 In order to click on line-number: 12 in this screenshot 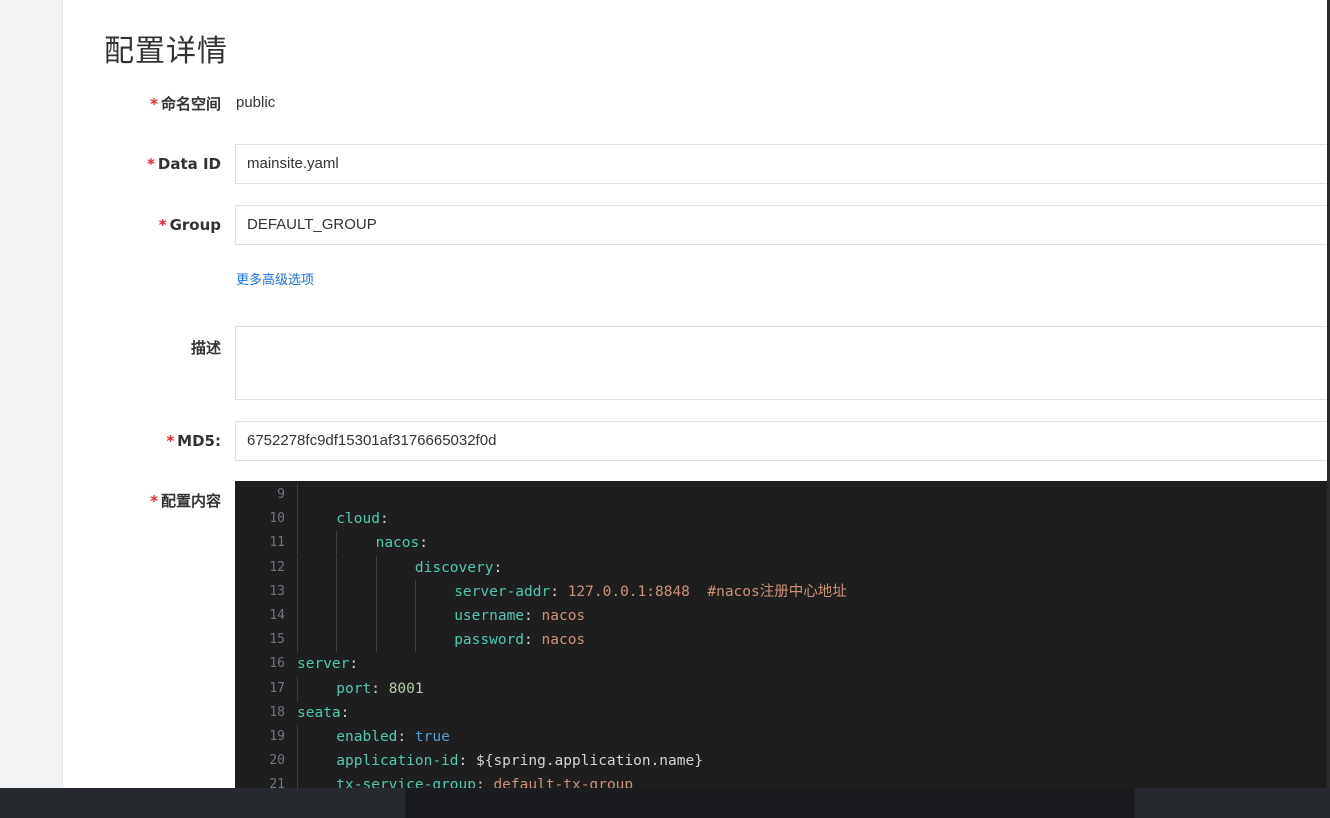, I will do `click(277, 567)`.